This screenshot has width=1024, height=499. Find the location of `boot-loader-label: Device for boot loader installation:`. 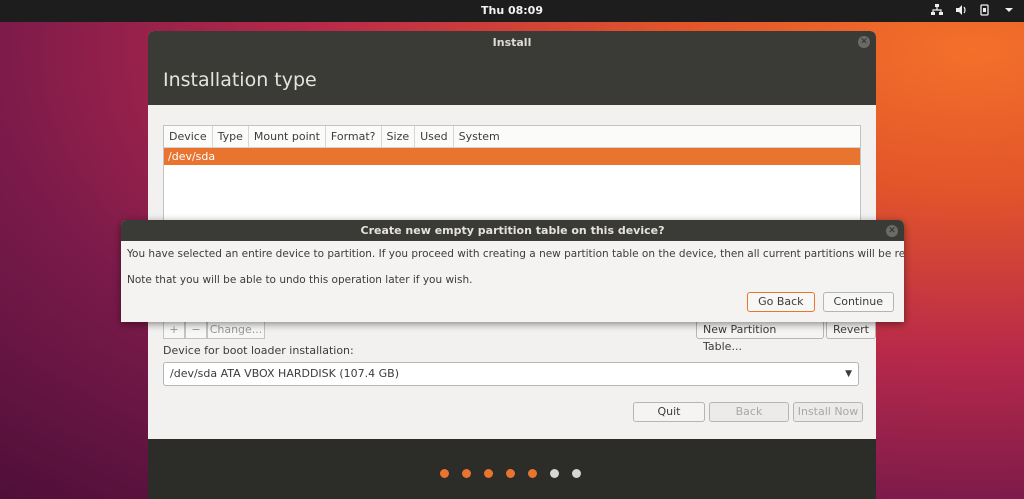

boot-loader-label: Device for boot loader installation: is located at coordinates (258, 350).